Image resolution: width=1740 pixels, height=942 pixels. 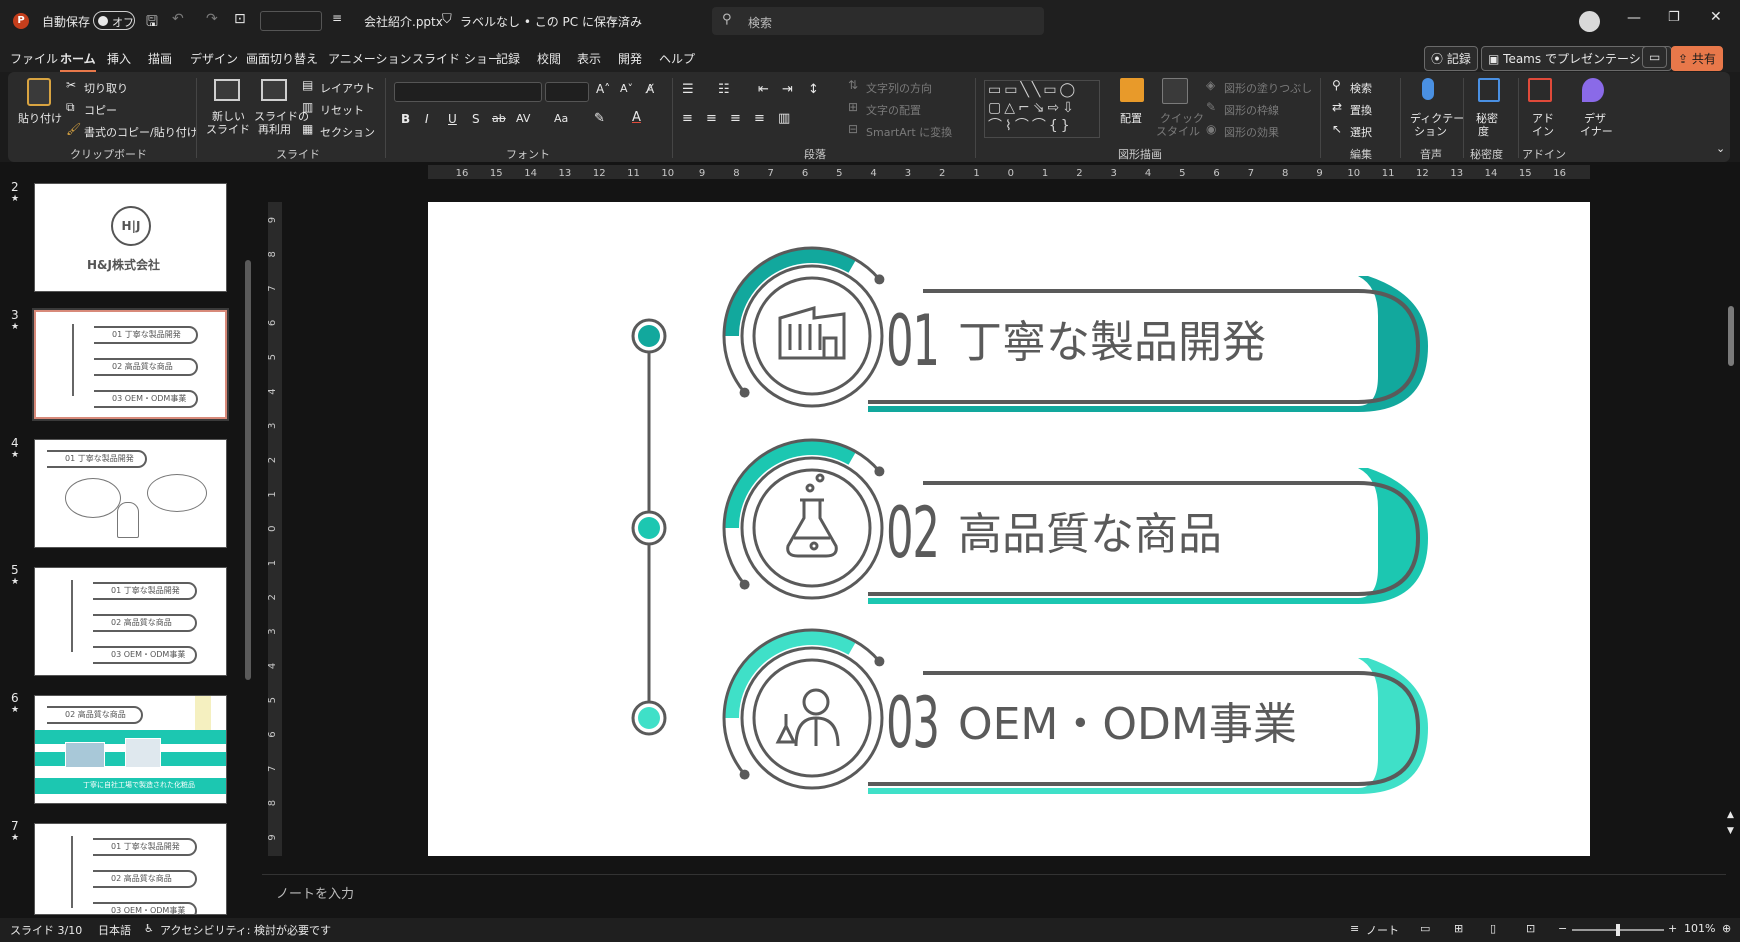 I want to click on font-shrink-icon: A˅, so click(x=626, y=88).